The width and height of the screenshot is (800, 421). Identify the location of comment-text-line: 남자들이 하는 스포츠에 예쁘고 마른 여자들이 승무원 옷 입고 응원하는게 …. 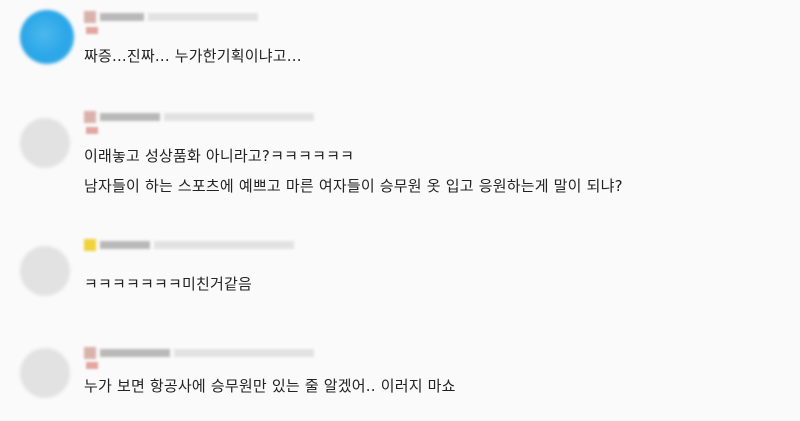
(353, 186).